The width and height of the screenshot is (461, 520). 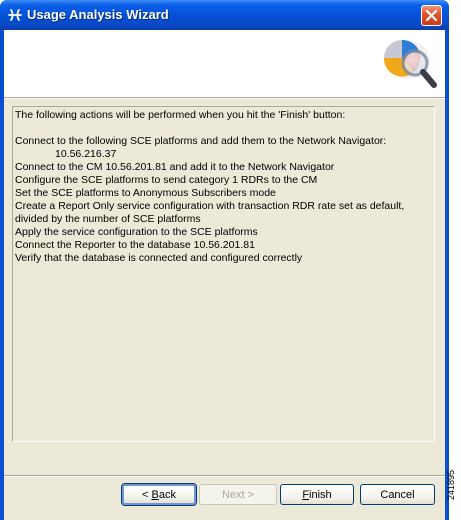 What do you see at coordinates (224, 15) in the screenshot?
I see `title-bar: Usage Analysis Wizard` at bounding box center [224, 15].